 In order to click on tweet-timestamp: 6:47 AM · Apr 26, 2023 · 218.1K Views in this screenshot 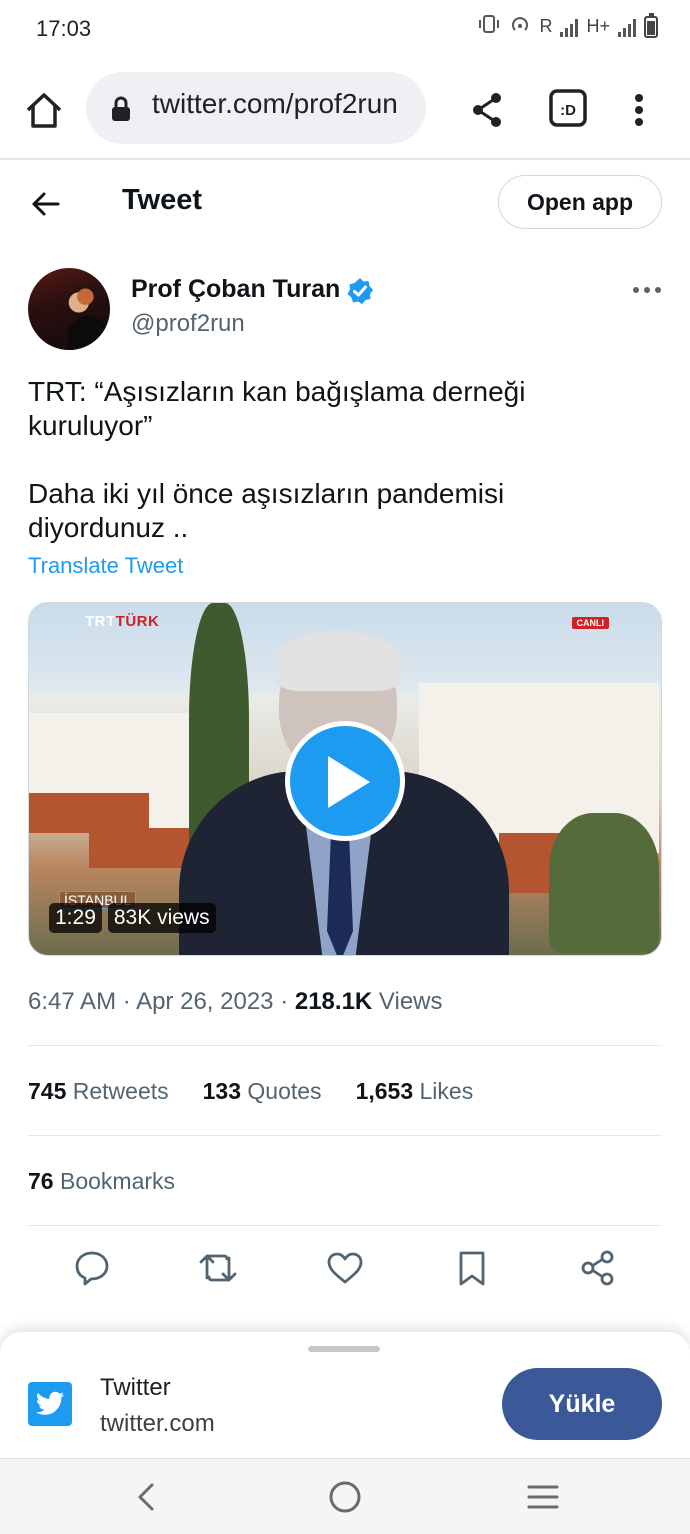, I will do `click(235, 1002)`.